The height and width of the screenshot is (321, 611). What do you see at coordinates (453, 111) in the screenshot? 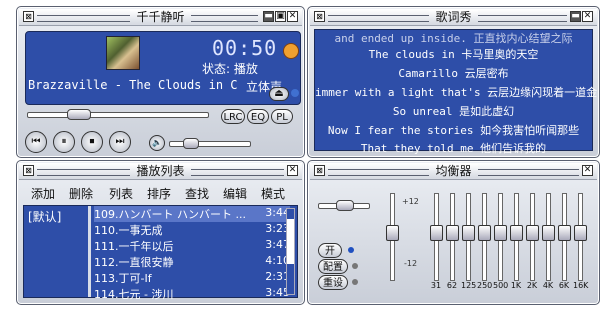
I see `lyric-line: So unreal 是如此虚幻` at bounding box center [453, 111].